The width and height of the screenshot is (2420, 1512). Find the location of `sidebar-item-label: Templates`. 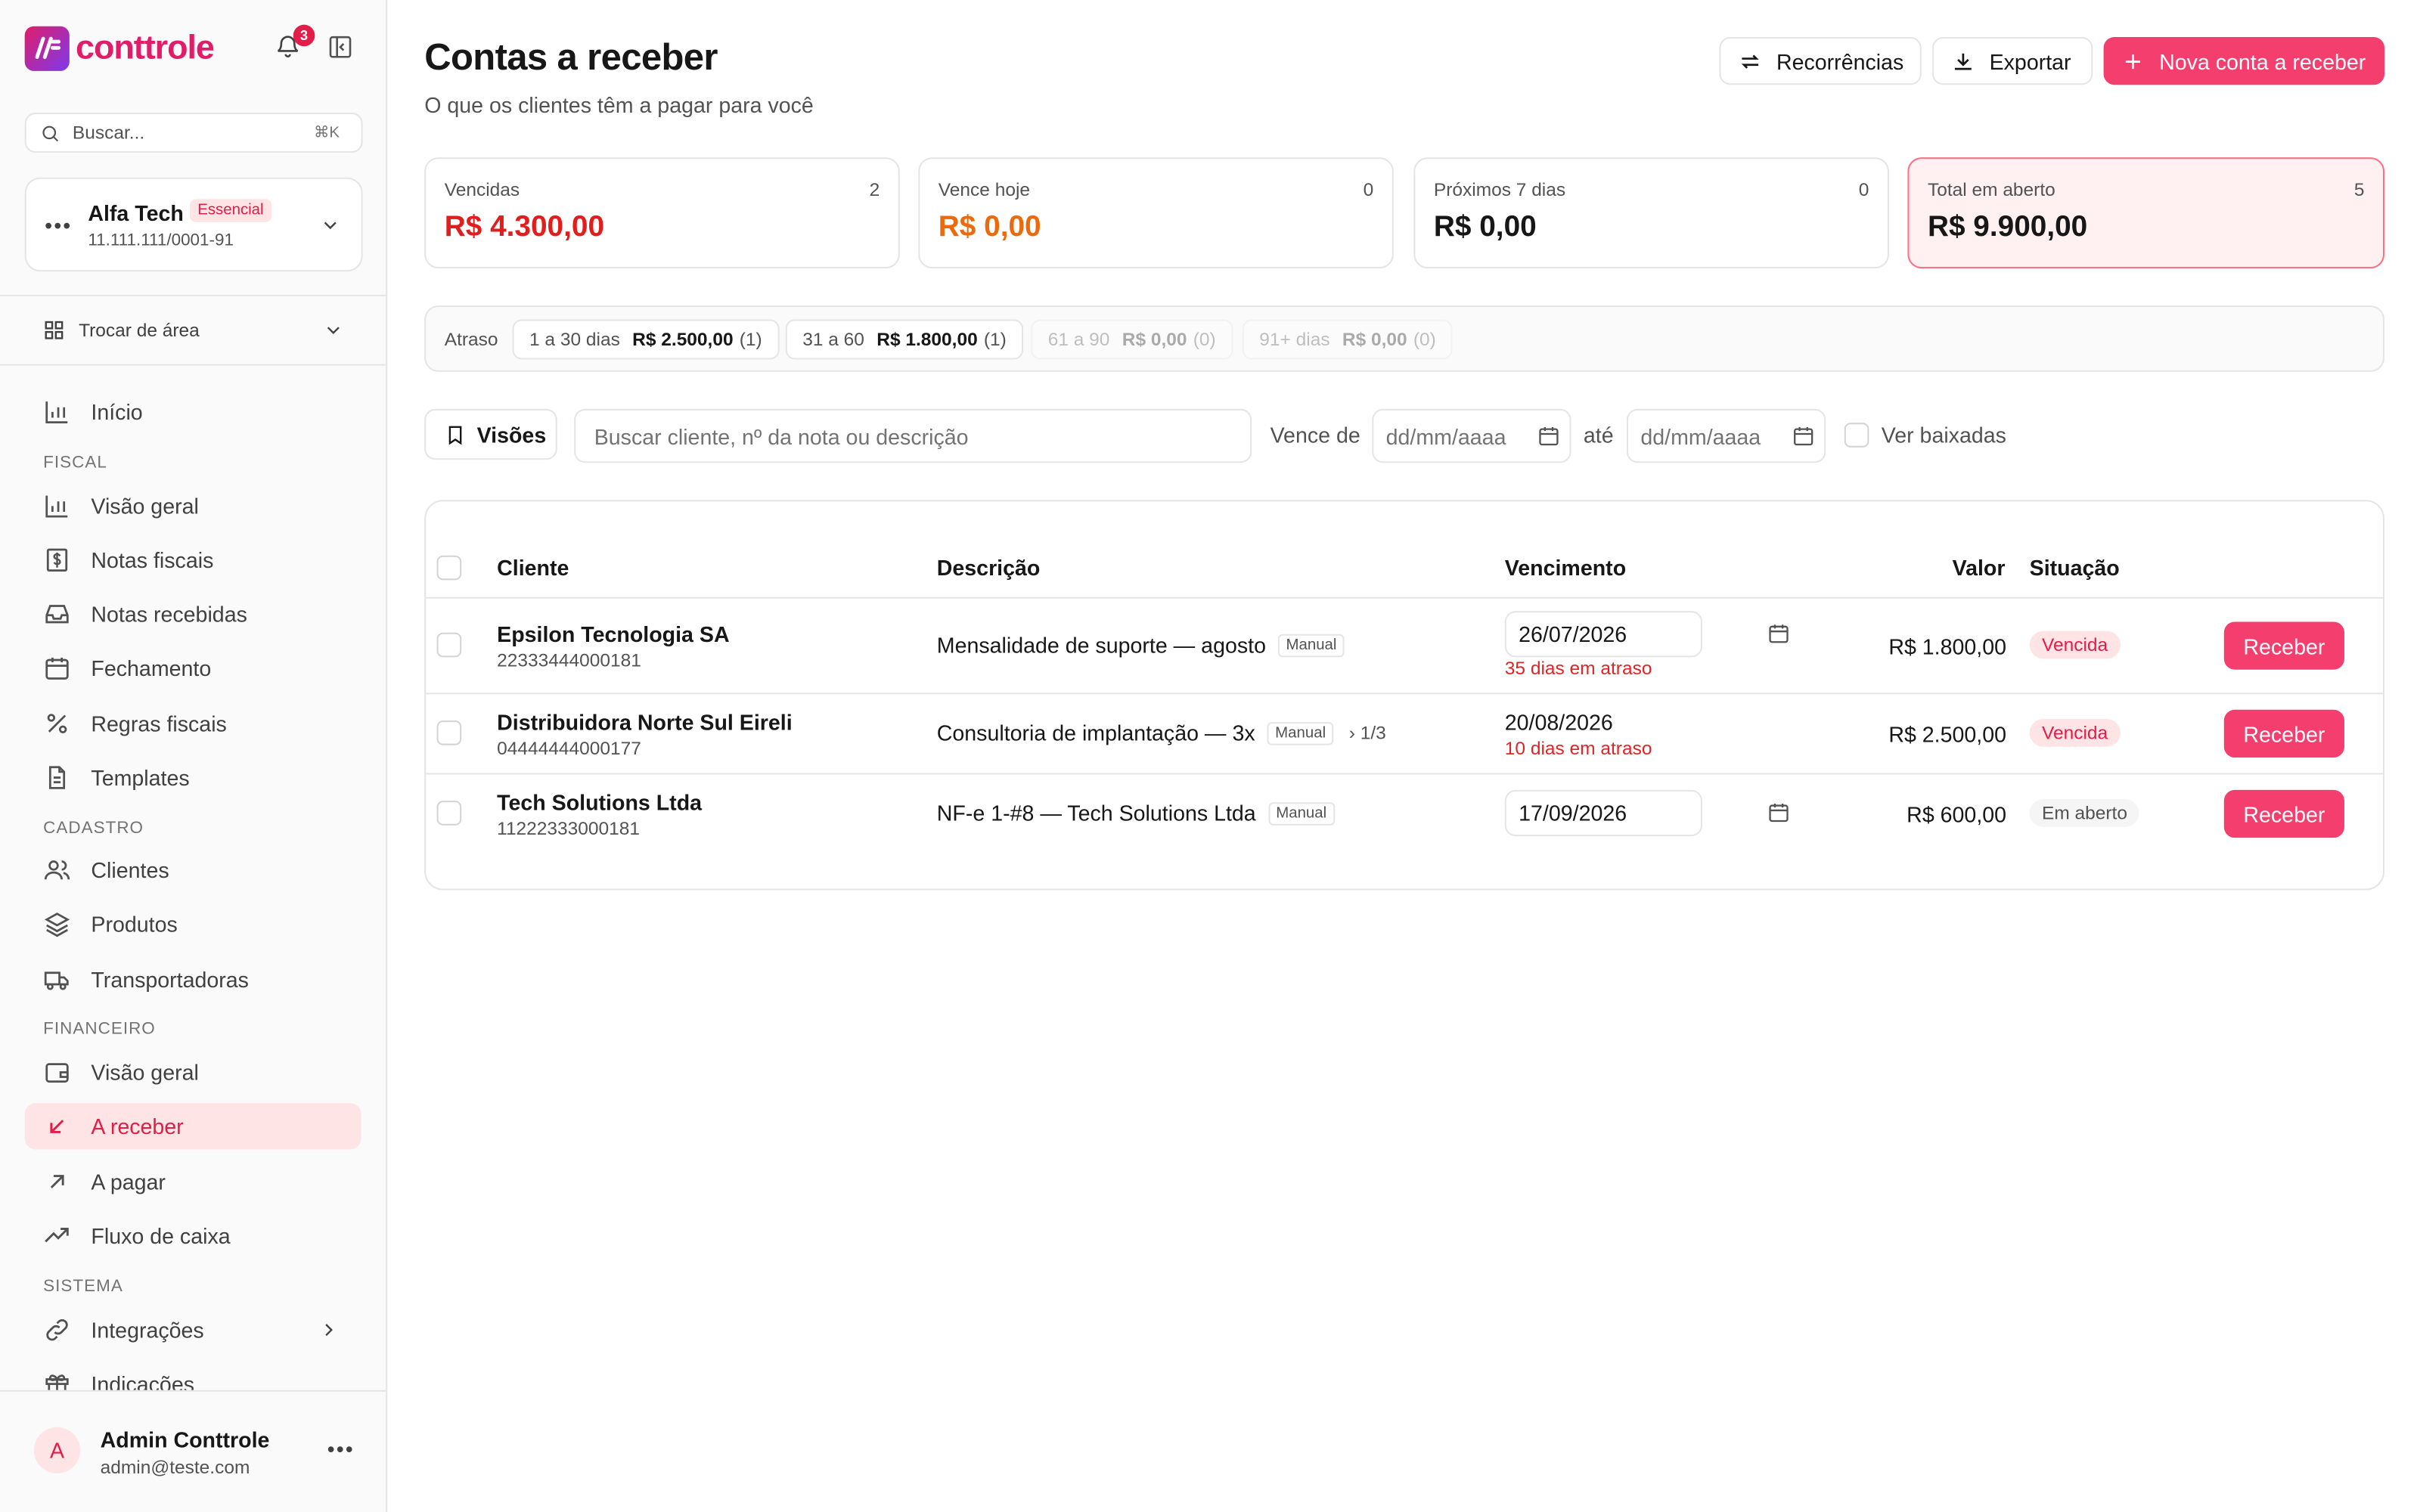

sidebar-item-label: Templates is located at coordinates (140, 777).